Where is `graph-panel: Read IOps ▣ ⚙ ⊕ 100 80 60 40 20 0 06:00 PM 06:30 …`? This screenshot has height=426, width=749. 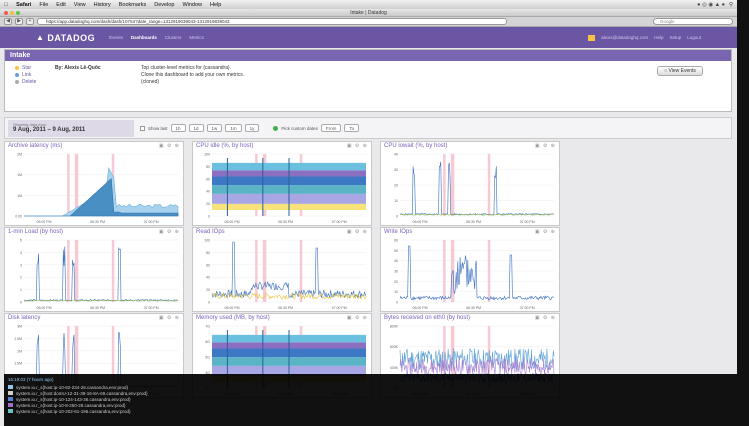
graph-panel: Read IOps ▣ ⚙ ⊕ 100 80 60 40 20 0 06:00 PM 06:30 … is located at coordinates (282, 269).